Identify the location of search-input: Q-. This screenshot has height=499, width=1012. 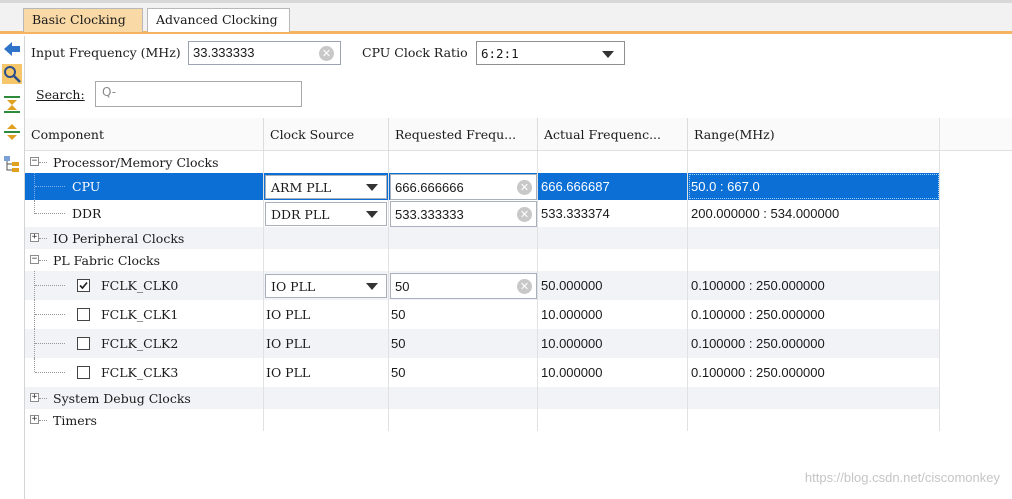
(198, 94).